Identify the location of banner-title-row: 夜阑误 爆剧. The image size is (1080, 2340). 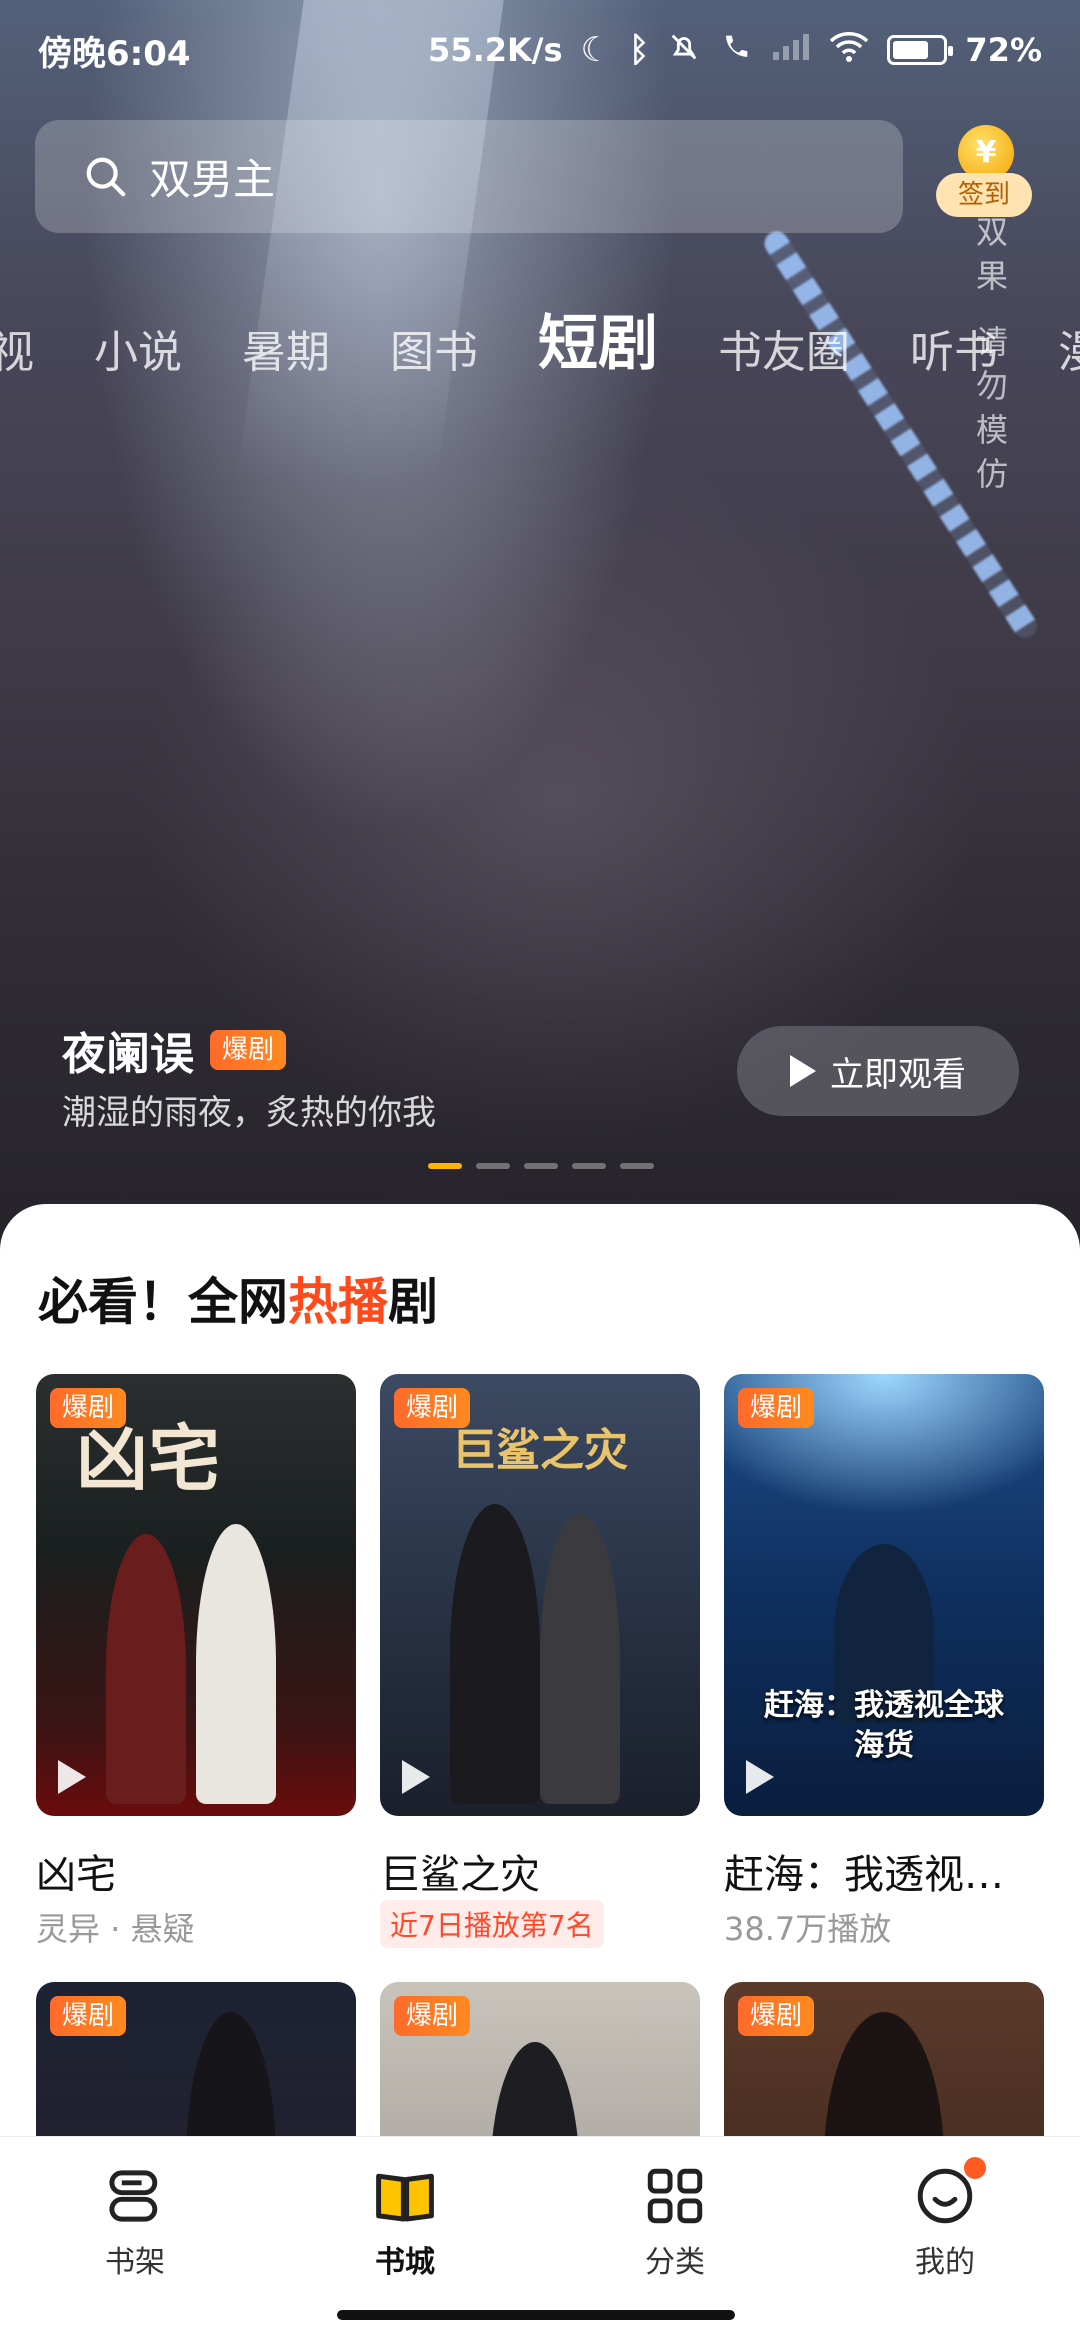
(174, 1050).